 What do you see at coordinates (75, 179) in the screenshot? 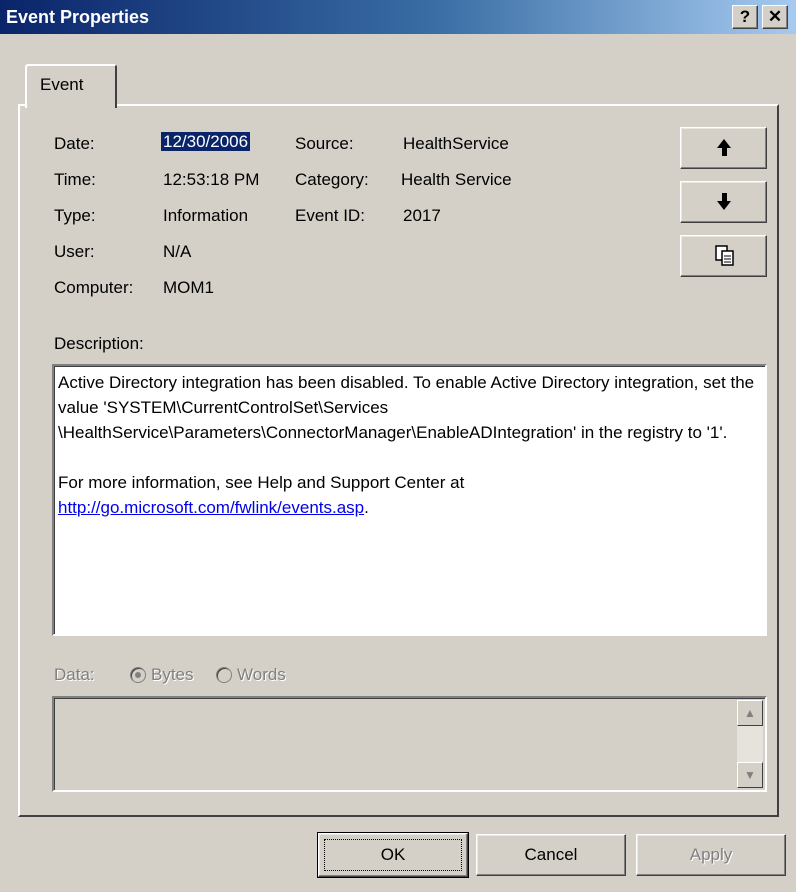
I see `time-label: Time:` at bounding box center [75, 179].